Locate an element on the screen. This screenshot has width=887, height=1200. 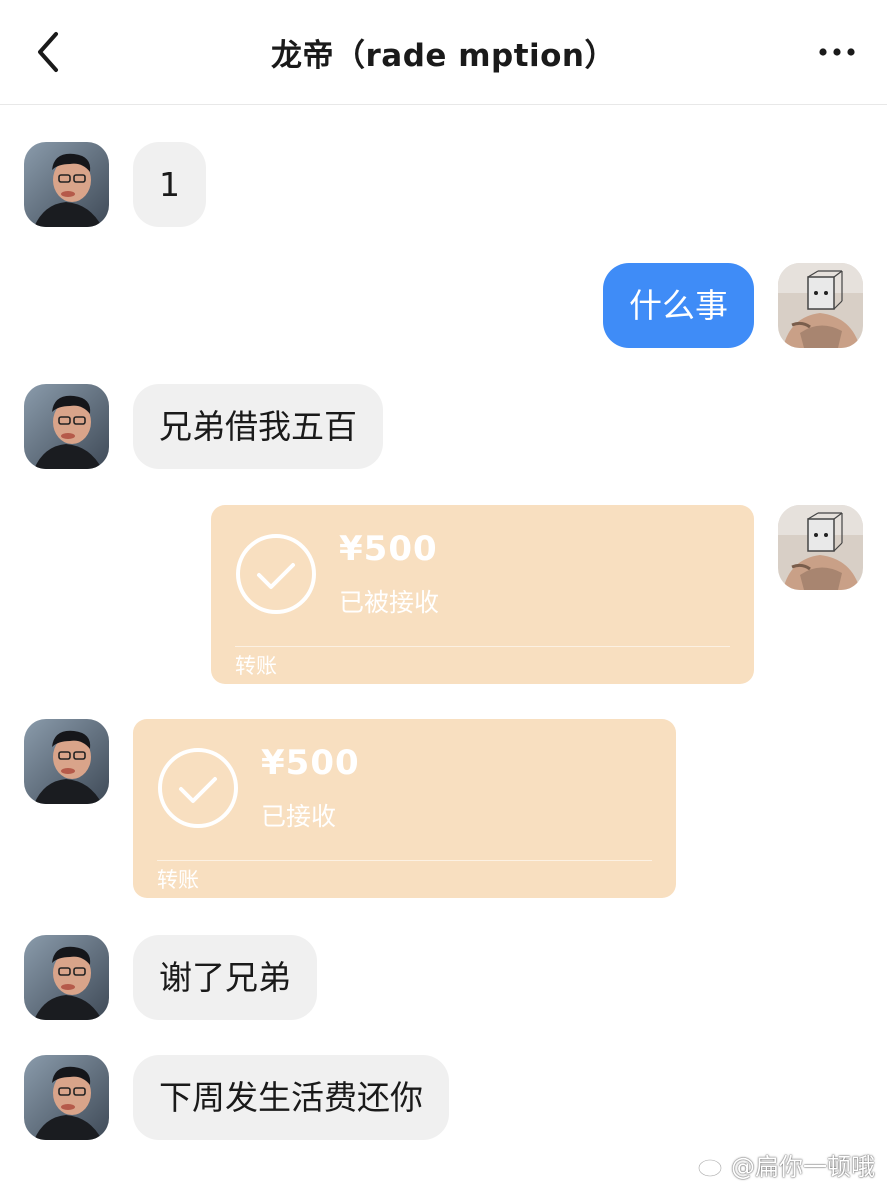
watermark: @扁你一顿哦 is located at coordinates (786, 1164).